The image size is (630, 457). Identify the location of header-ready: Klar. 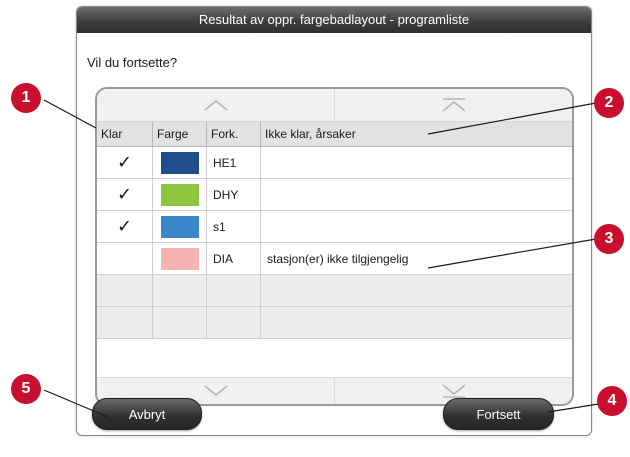
(125, 134).